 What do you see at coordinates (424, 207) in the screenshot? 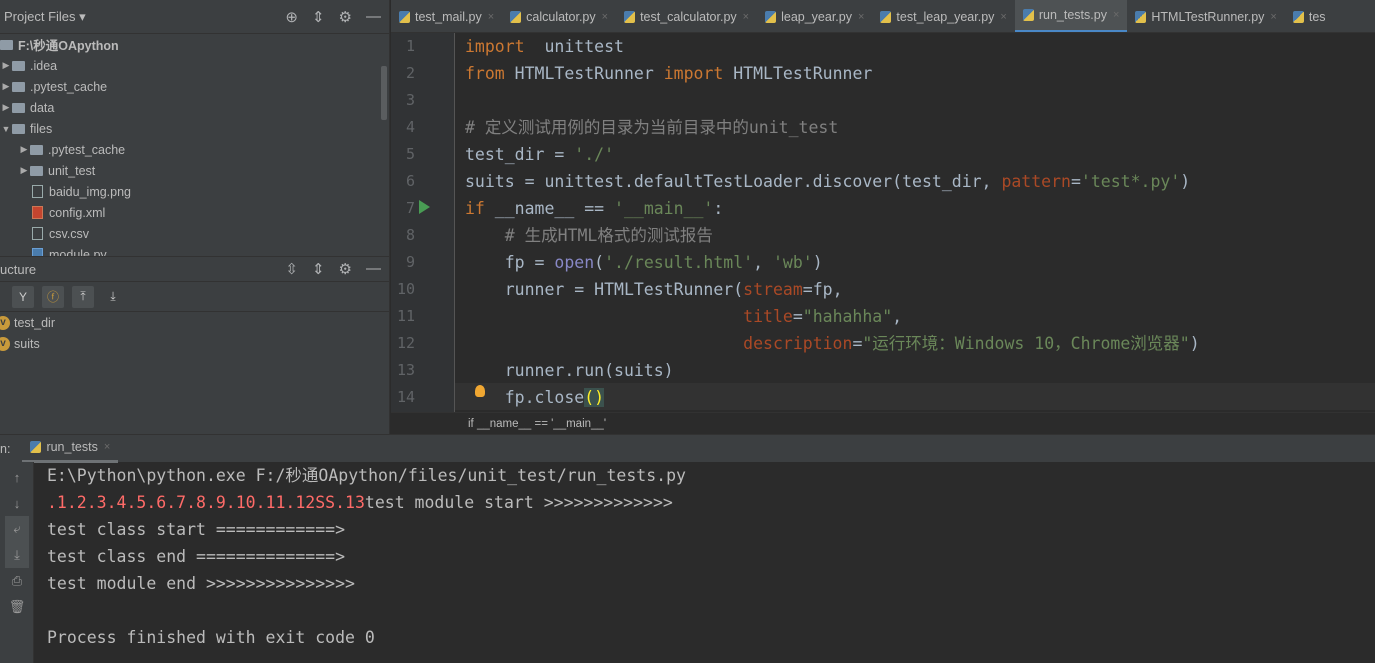
I see `run-icon` at bounding box center [424, 207].